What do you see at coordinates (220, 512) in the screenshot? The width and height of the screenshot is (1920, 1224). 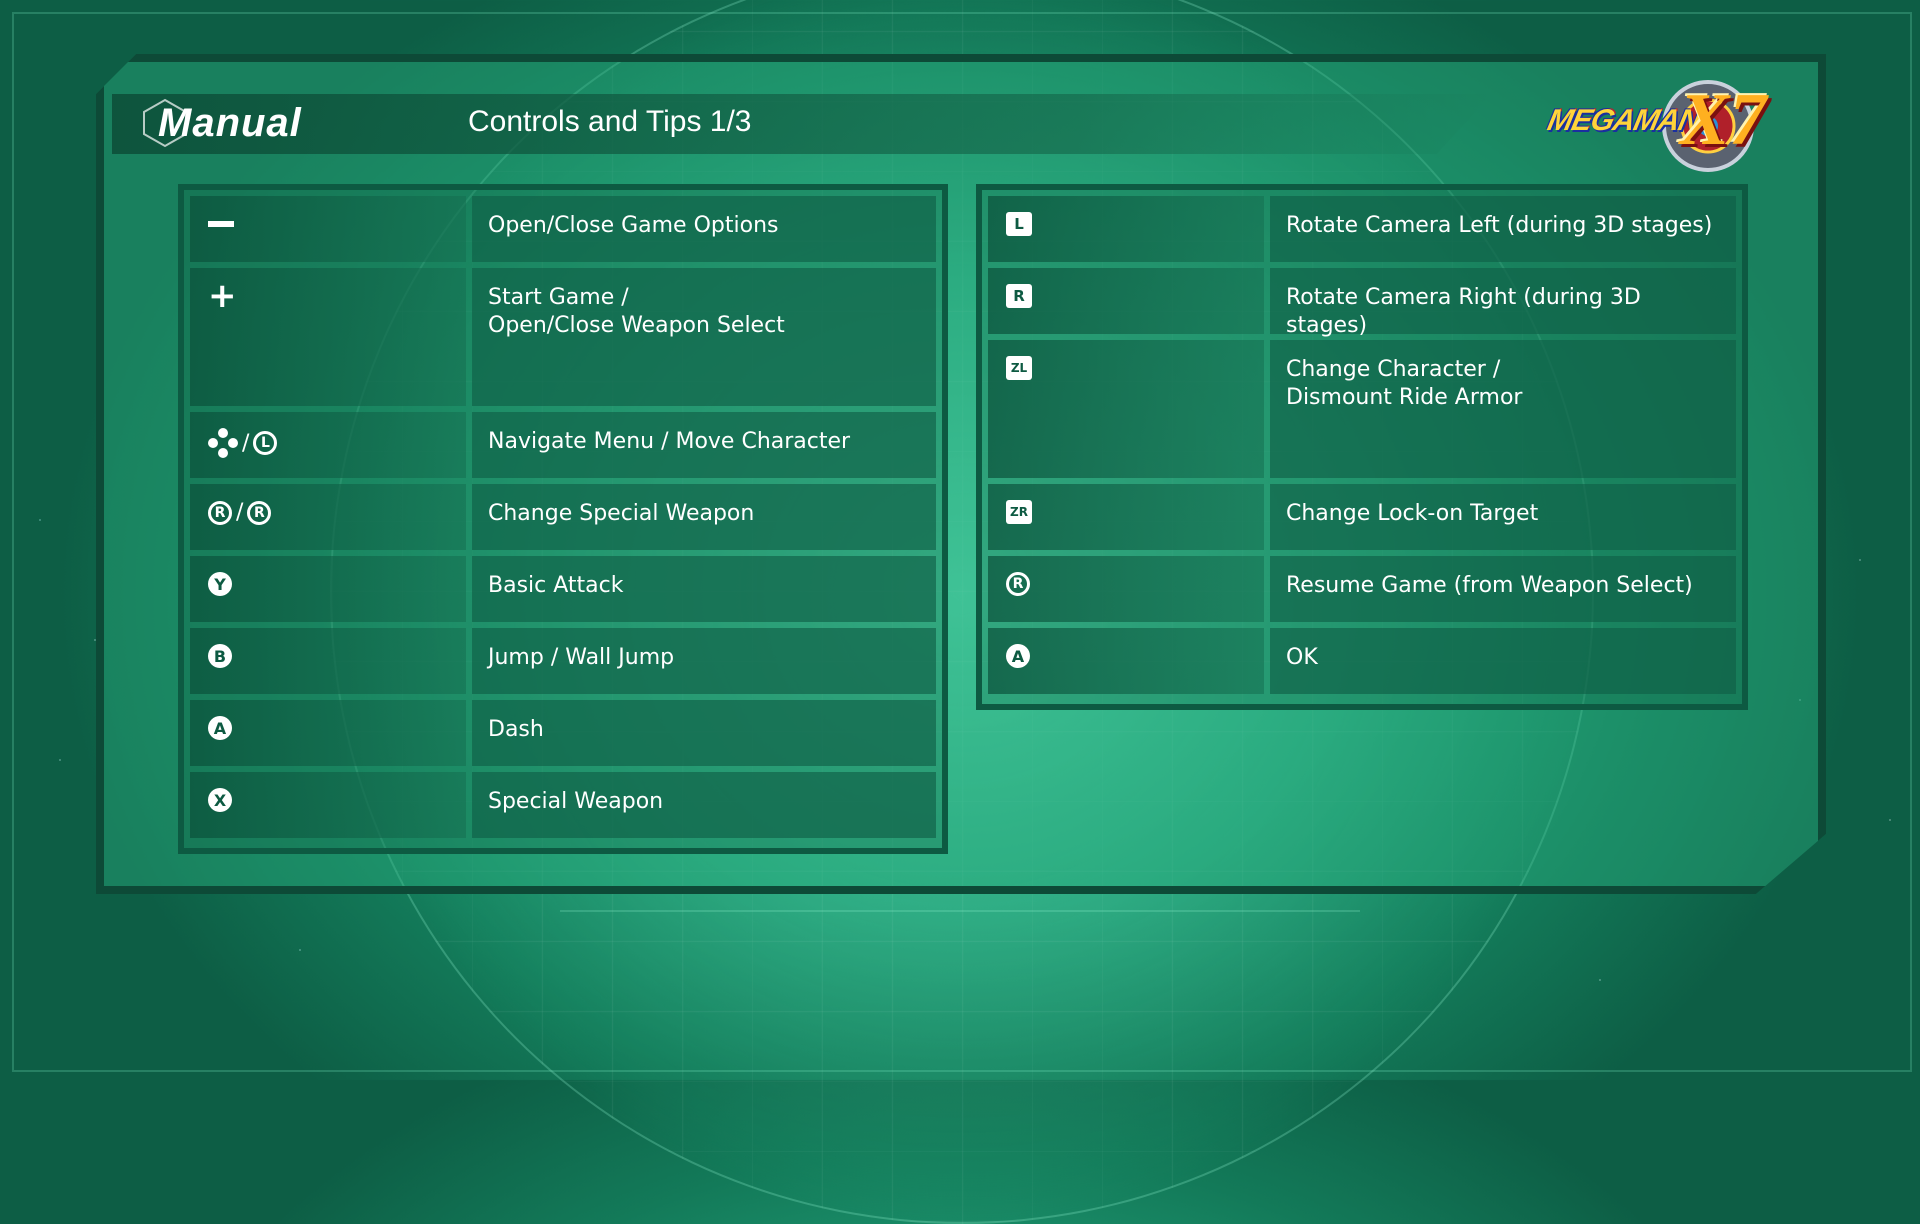 I see `right-stick-left-icon: R` at bounding box center [220, 512].